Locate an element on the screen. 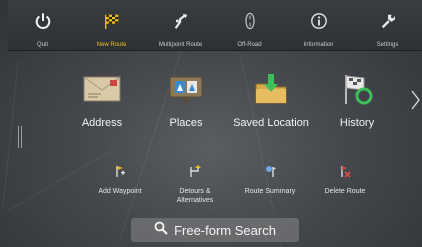  quit-label: Quit is located at coordinates (42, 45).